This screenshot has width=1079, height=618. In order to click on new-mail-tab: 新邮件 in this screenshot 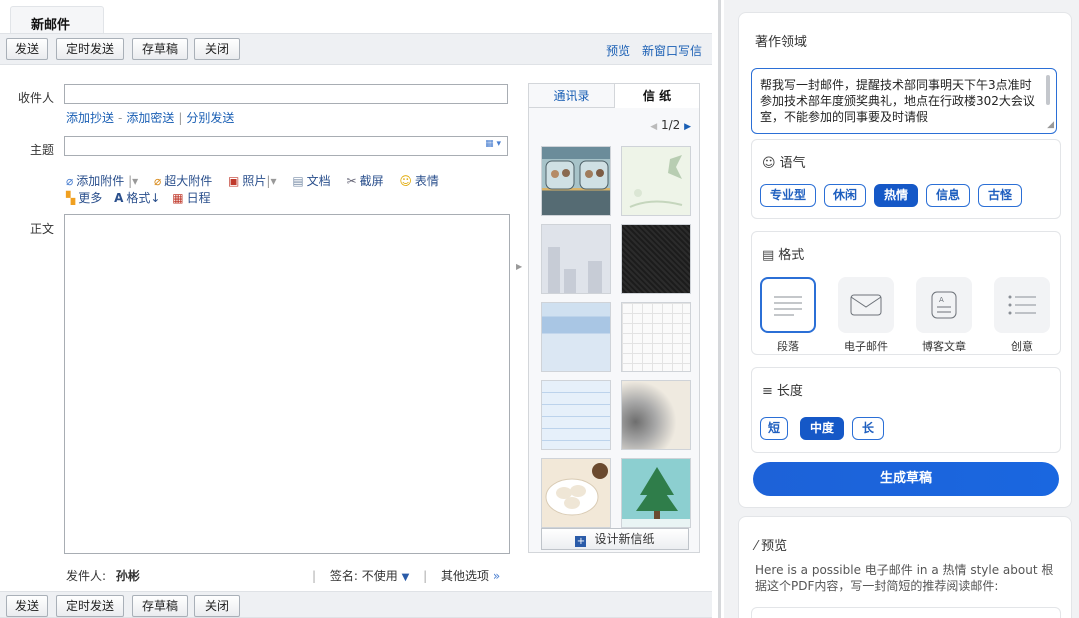, I will do `click(57, 20)`.